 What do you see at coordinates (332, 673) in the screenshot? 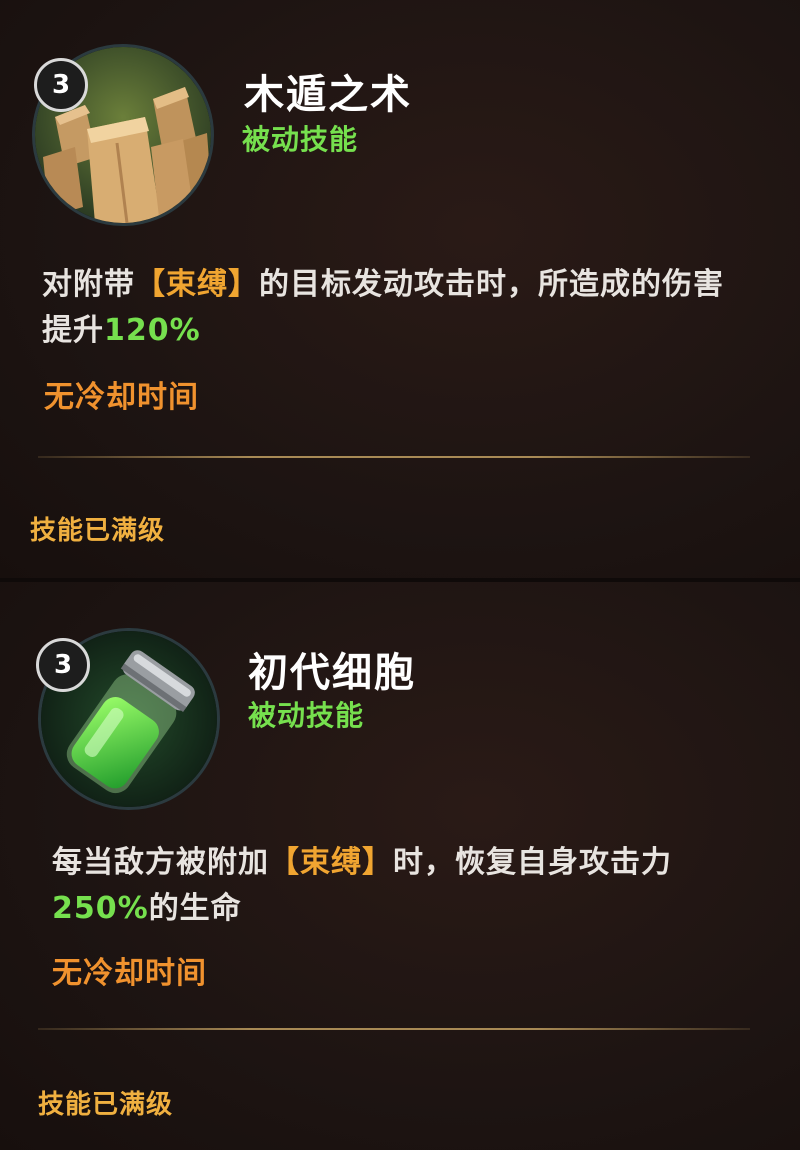
I see `skill-name: 初代细胞` at bounding box center [332, 673].